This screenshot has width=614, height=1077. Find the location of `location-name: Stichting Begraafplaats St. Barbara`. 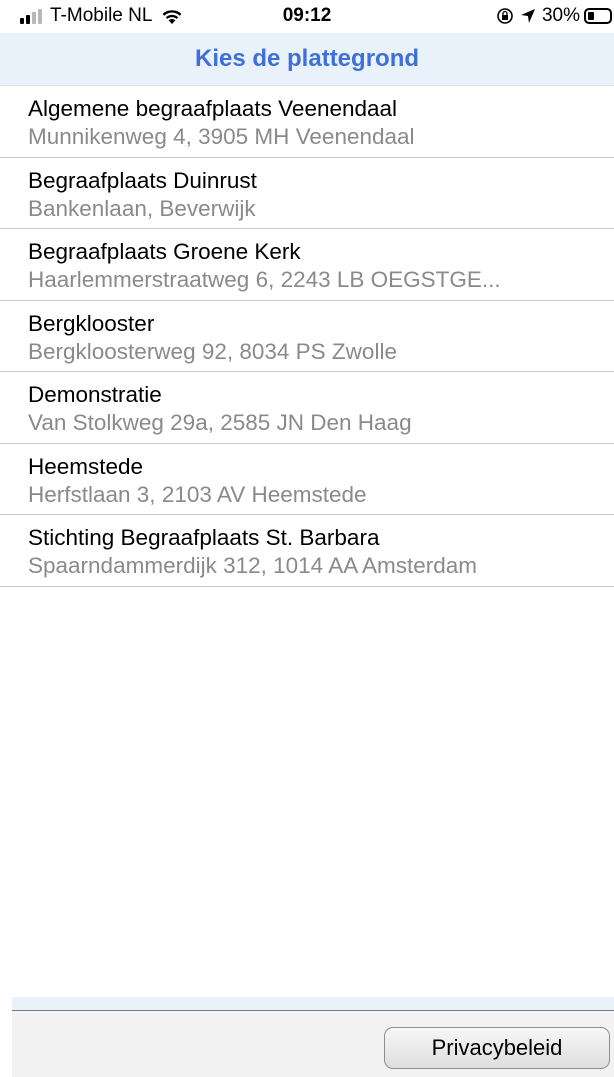

location-name: Stichting Begraafplaats St. Barbara is located at coordinates (204, 537).